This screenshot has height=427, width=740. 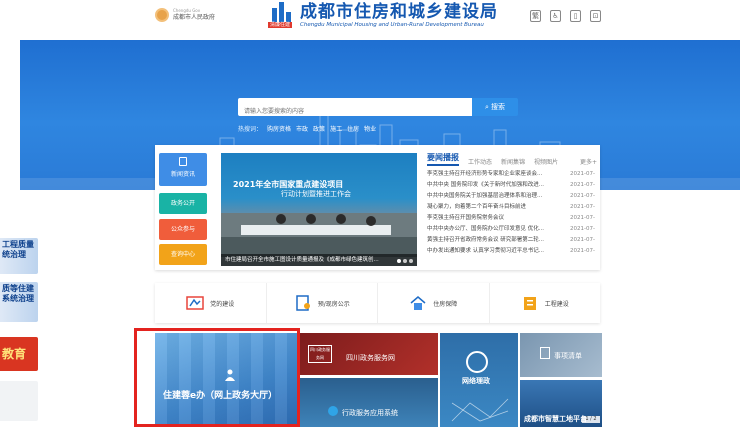 I want to click on search-button-label: 搜索, so click(x=497, y=107).